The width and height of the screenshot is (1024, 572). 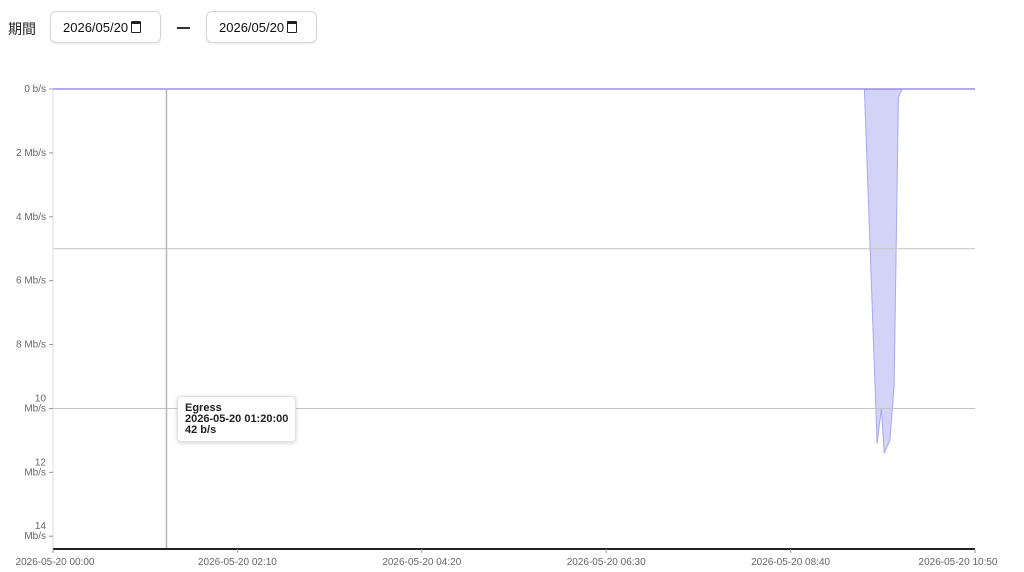 I want to click on x-tick-label: 2026-05-20 08:40, so click(x=790, y=562).